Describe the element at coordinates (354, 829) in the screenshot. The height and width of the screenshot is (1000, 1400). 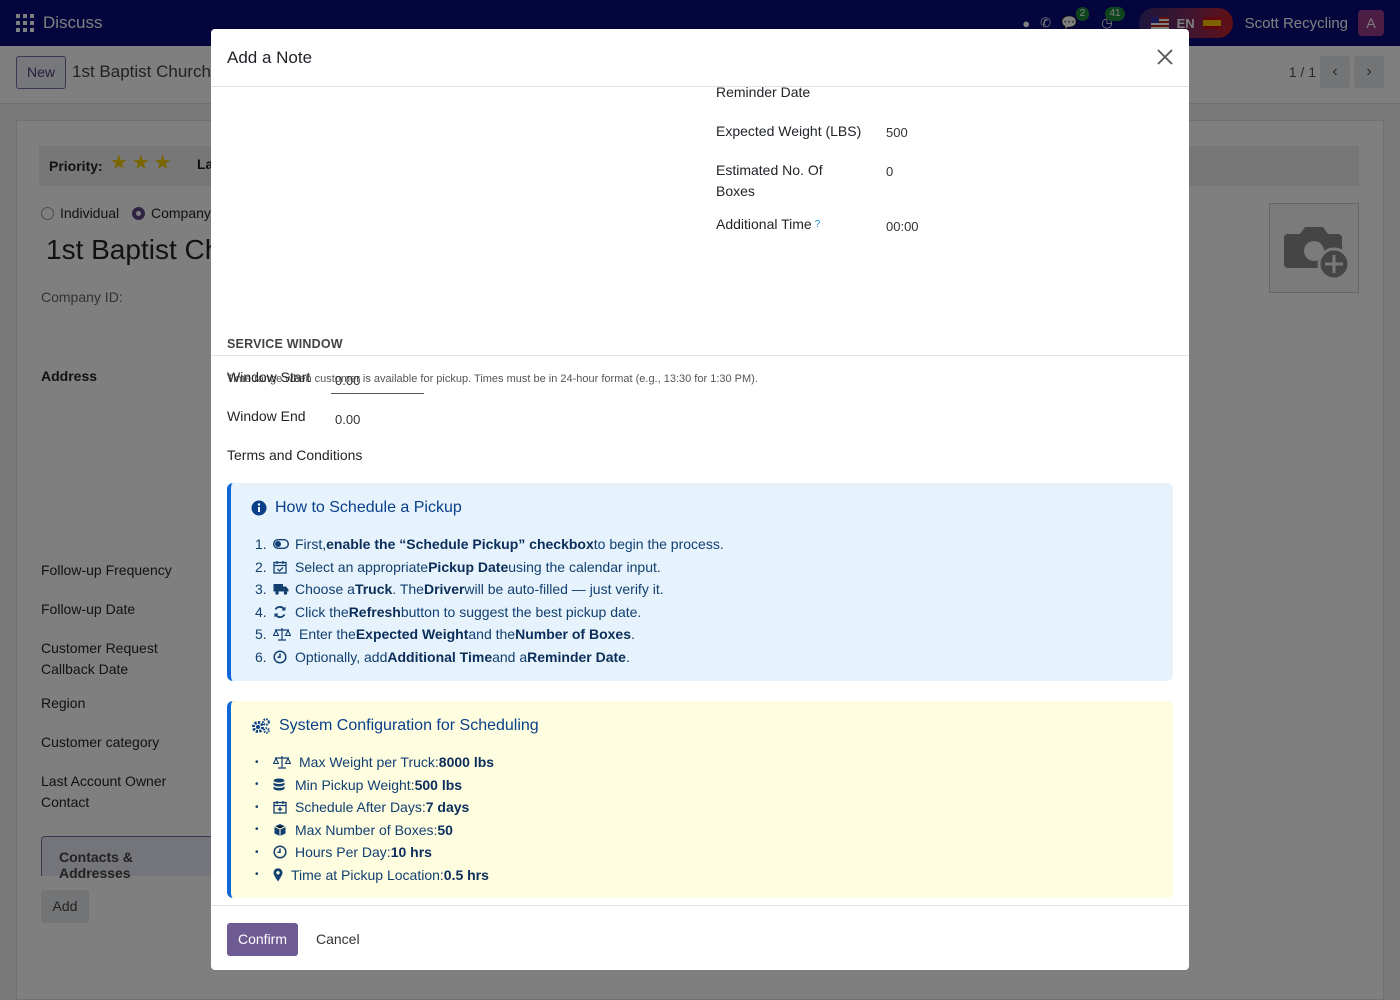
I see `config-item: • Max Number of Boxes: 50` at that location.